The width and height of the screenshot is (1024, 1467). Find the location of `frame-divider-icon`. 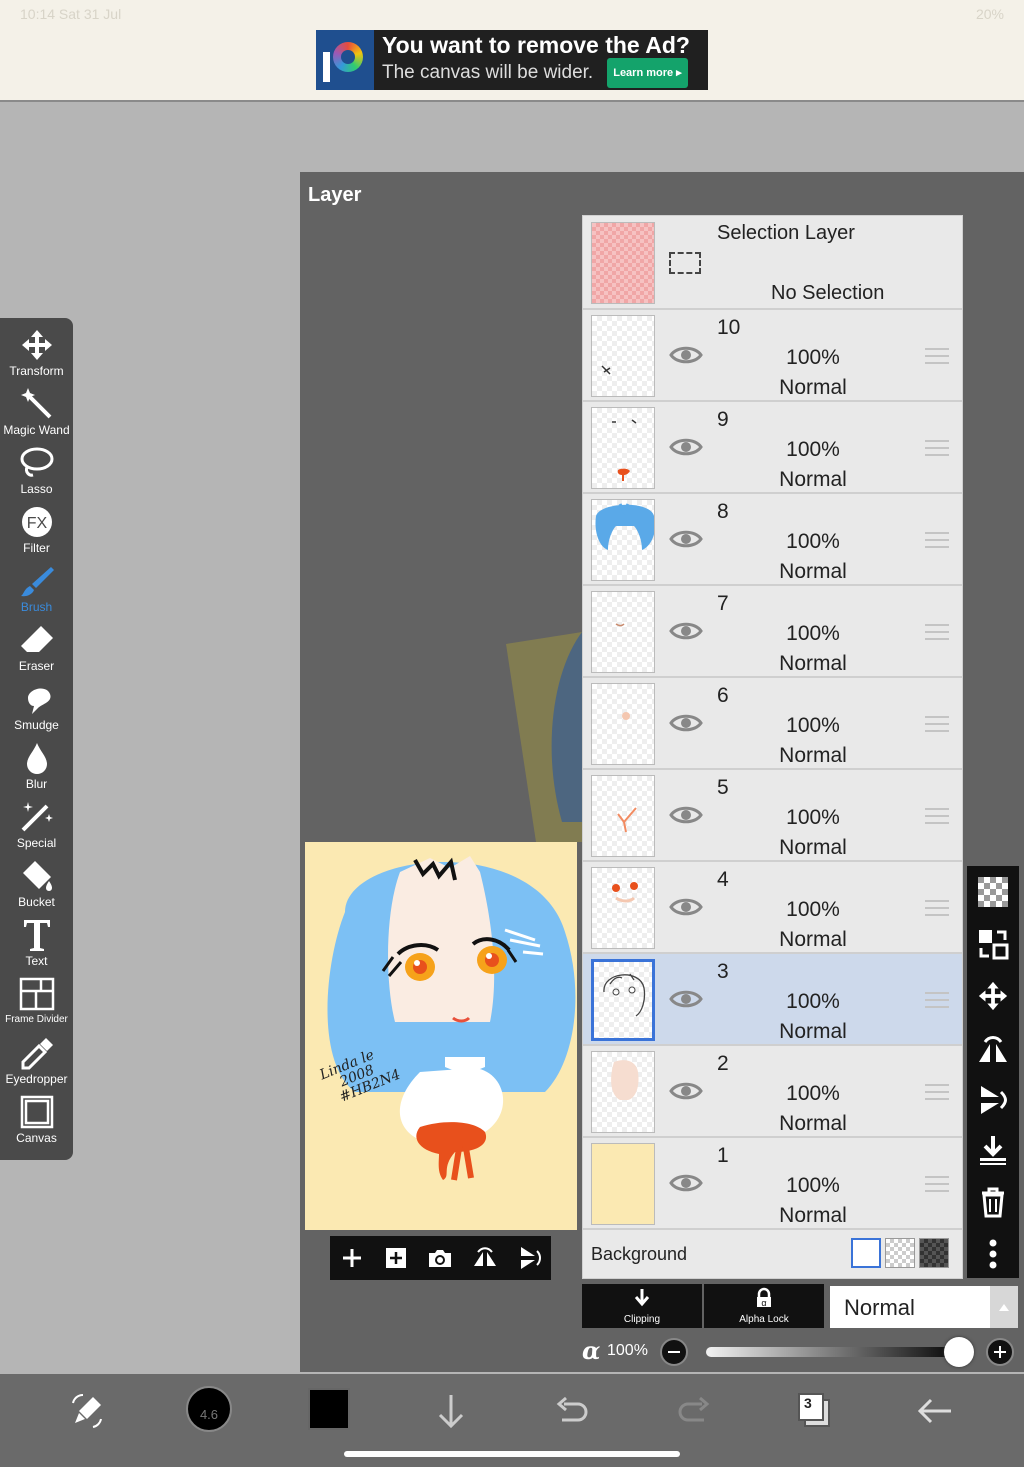

frame-divider-icon is located at coordinates (36, 994).